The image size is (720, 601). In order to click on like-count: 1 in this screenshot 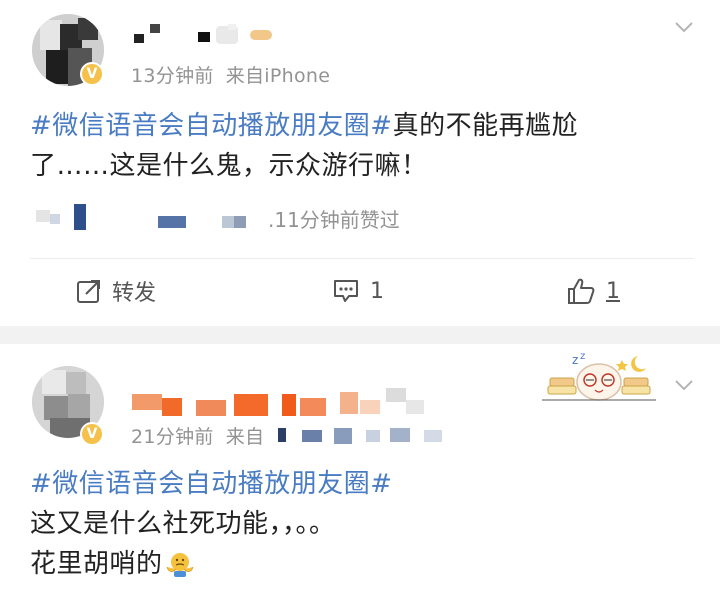, I will do `click(613, 291)`.